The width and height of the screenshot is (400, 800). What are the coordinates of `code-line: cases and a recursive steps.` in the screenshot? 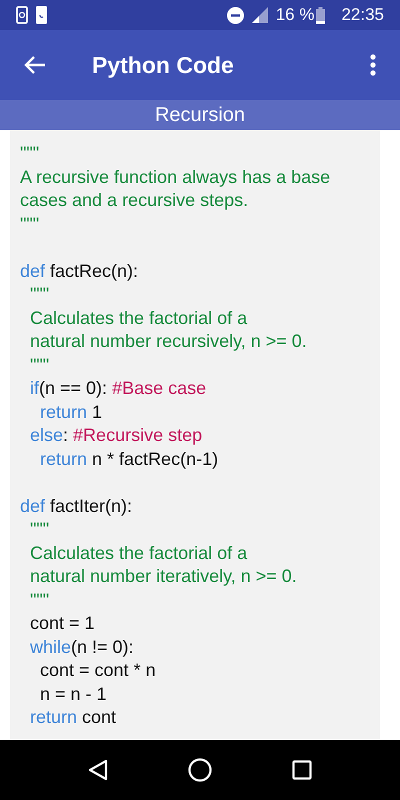 It's located at (134, 200).